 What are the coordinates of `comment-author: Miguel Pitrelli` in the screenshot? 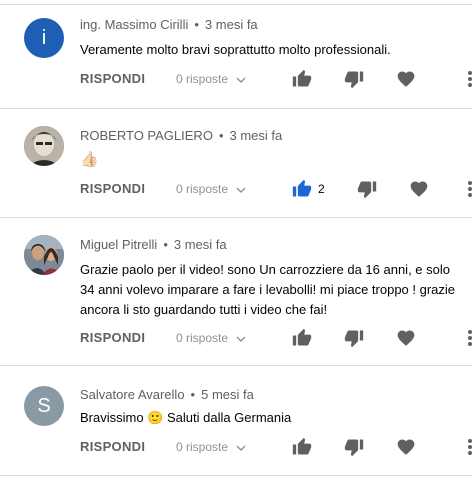 It's located at (118, 244).